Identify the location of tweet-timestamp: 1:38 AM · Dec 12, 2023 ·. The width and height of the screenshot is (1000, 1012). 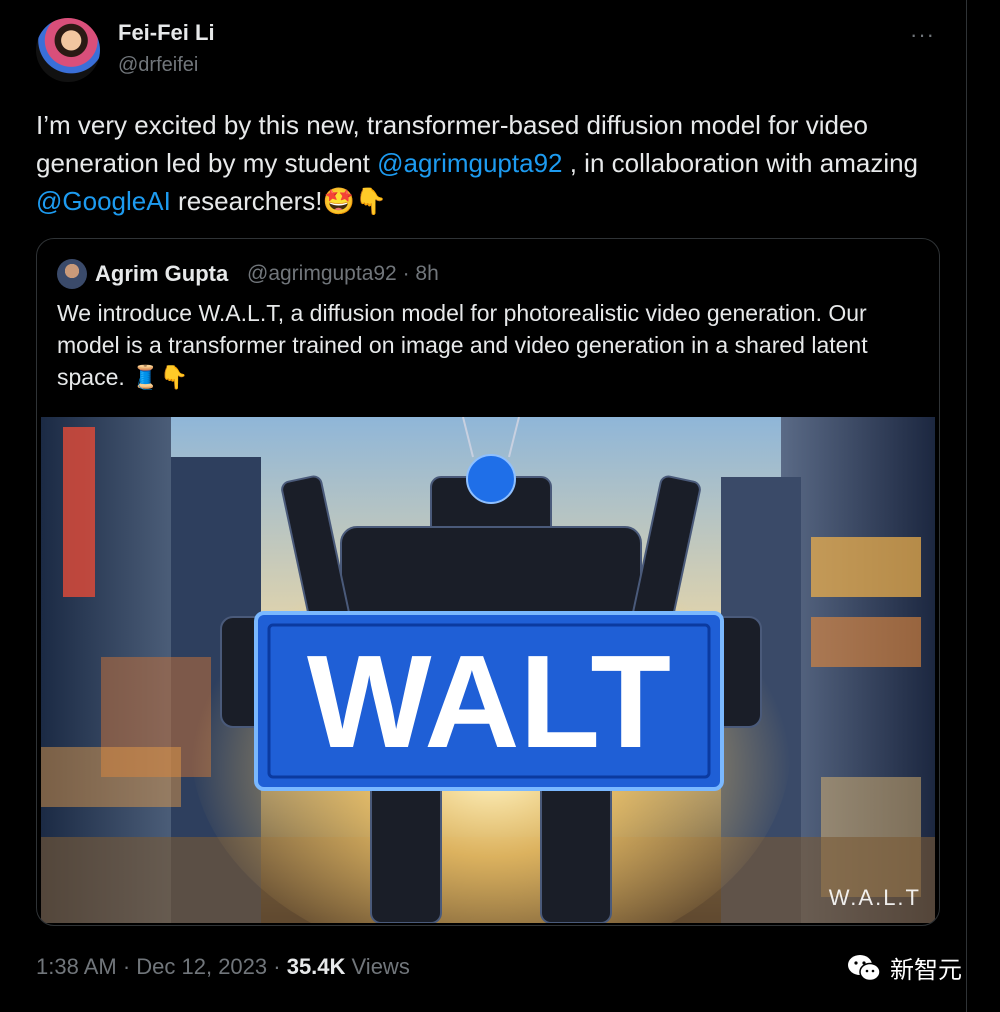
(161, 966).